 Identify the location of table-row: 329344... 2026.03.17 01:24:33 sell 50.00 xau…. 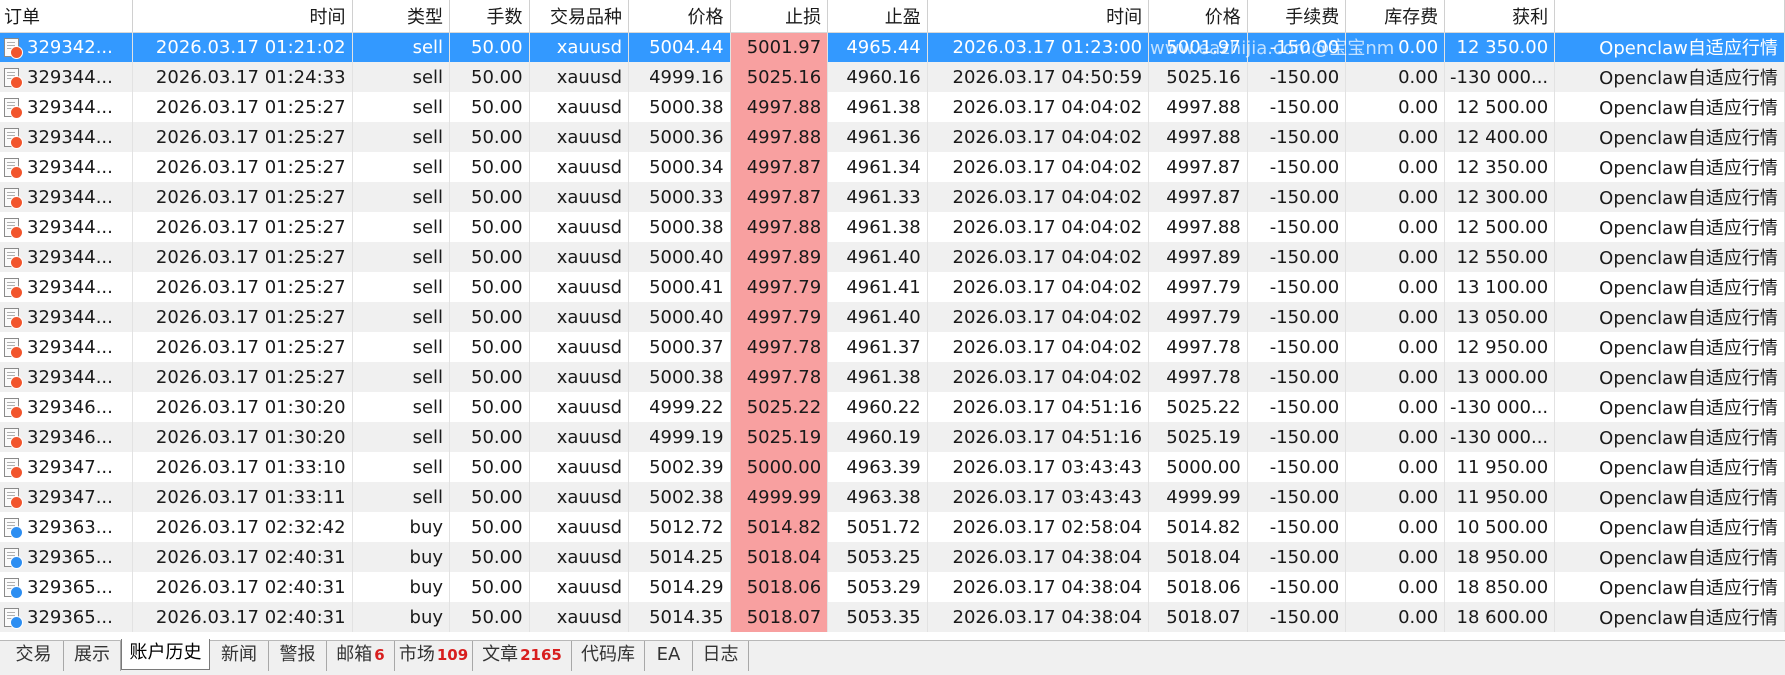
(892, 77).